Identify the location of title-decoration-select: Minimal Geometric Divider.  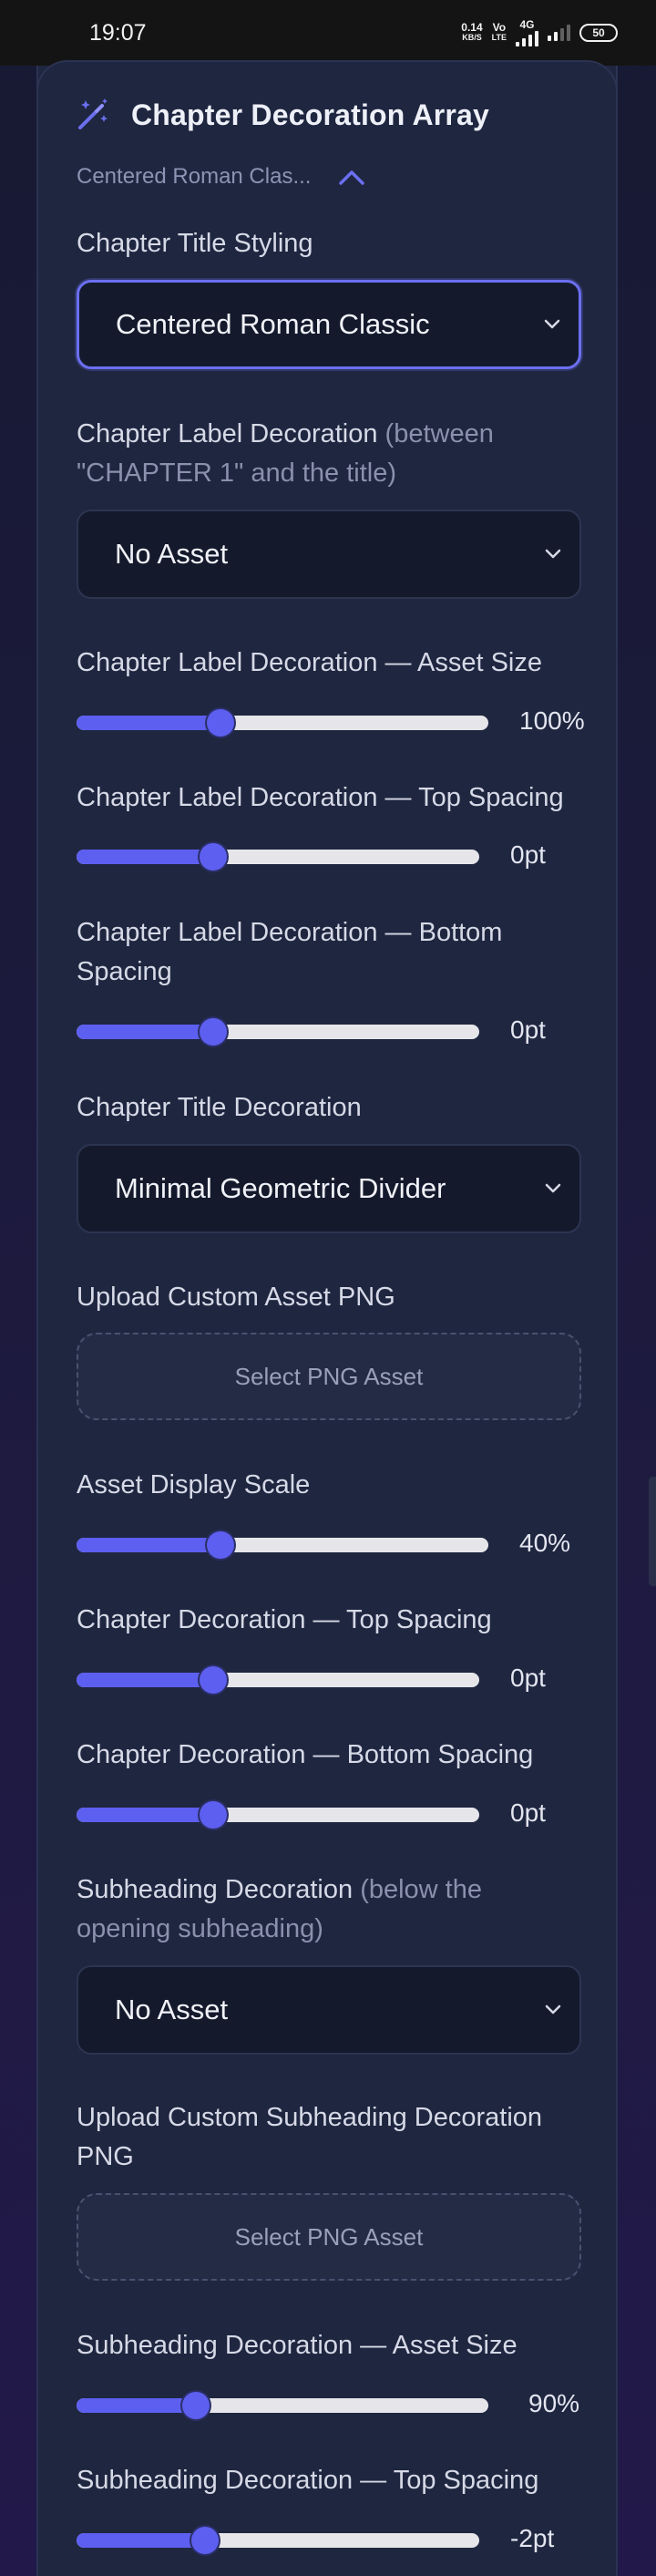
(329, 1188).